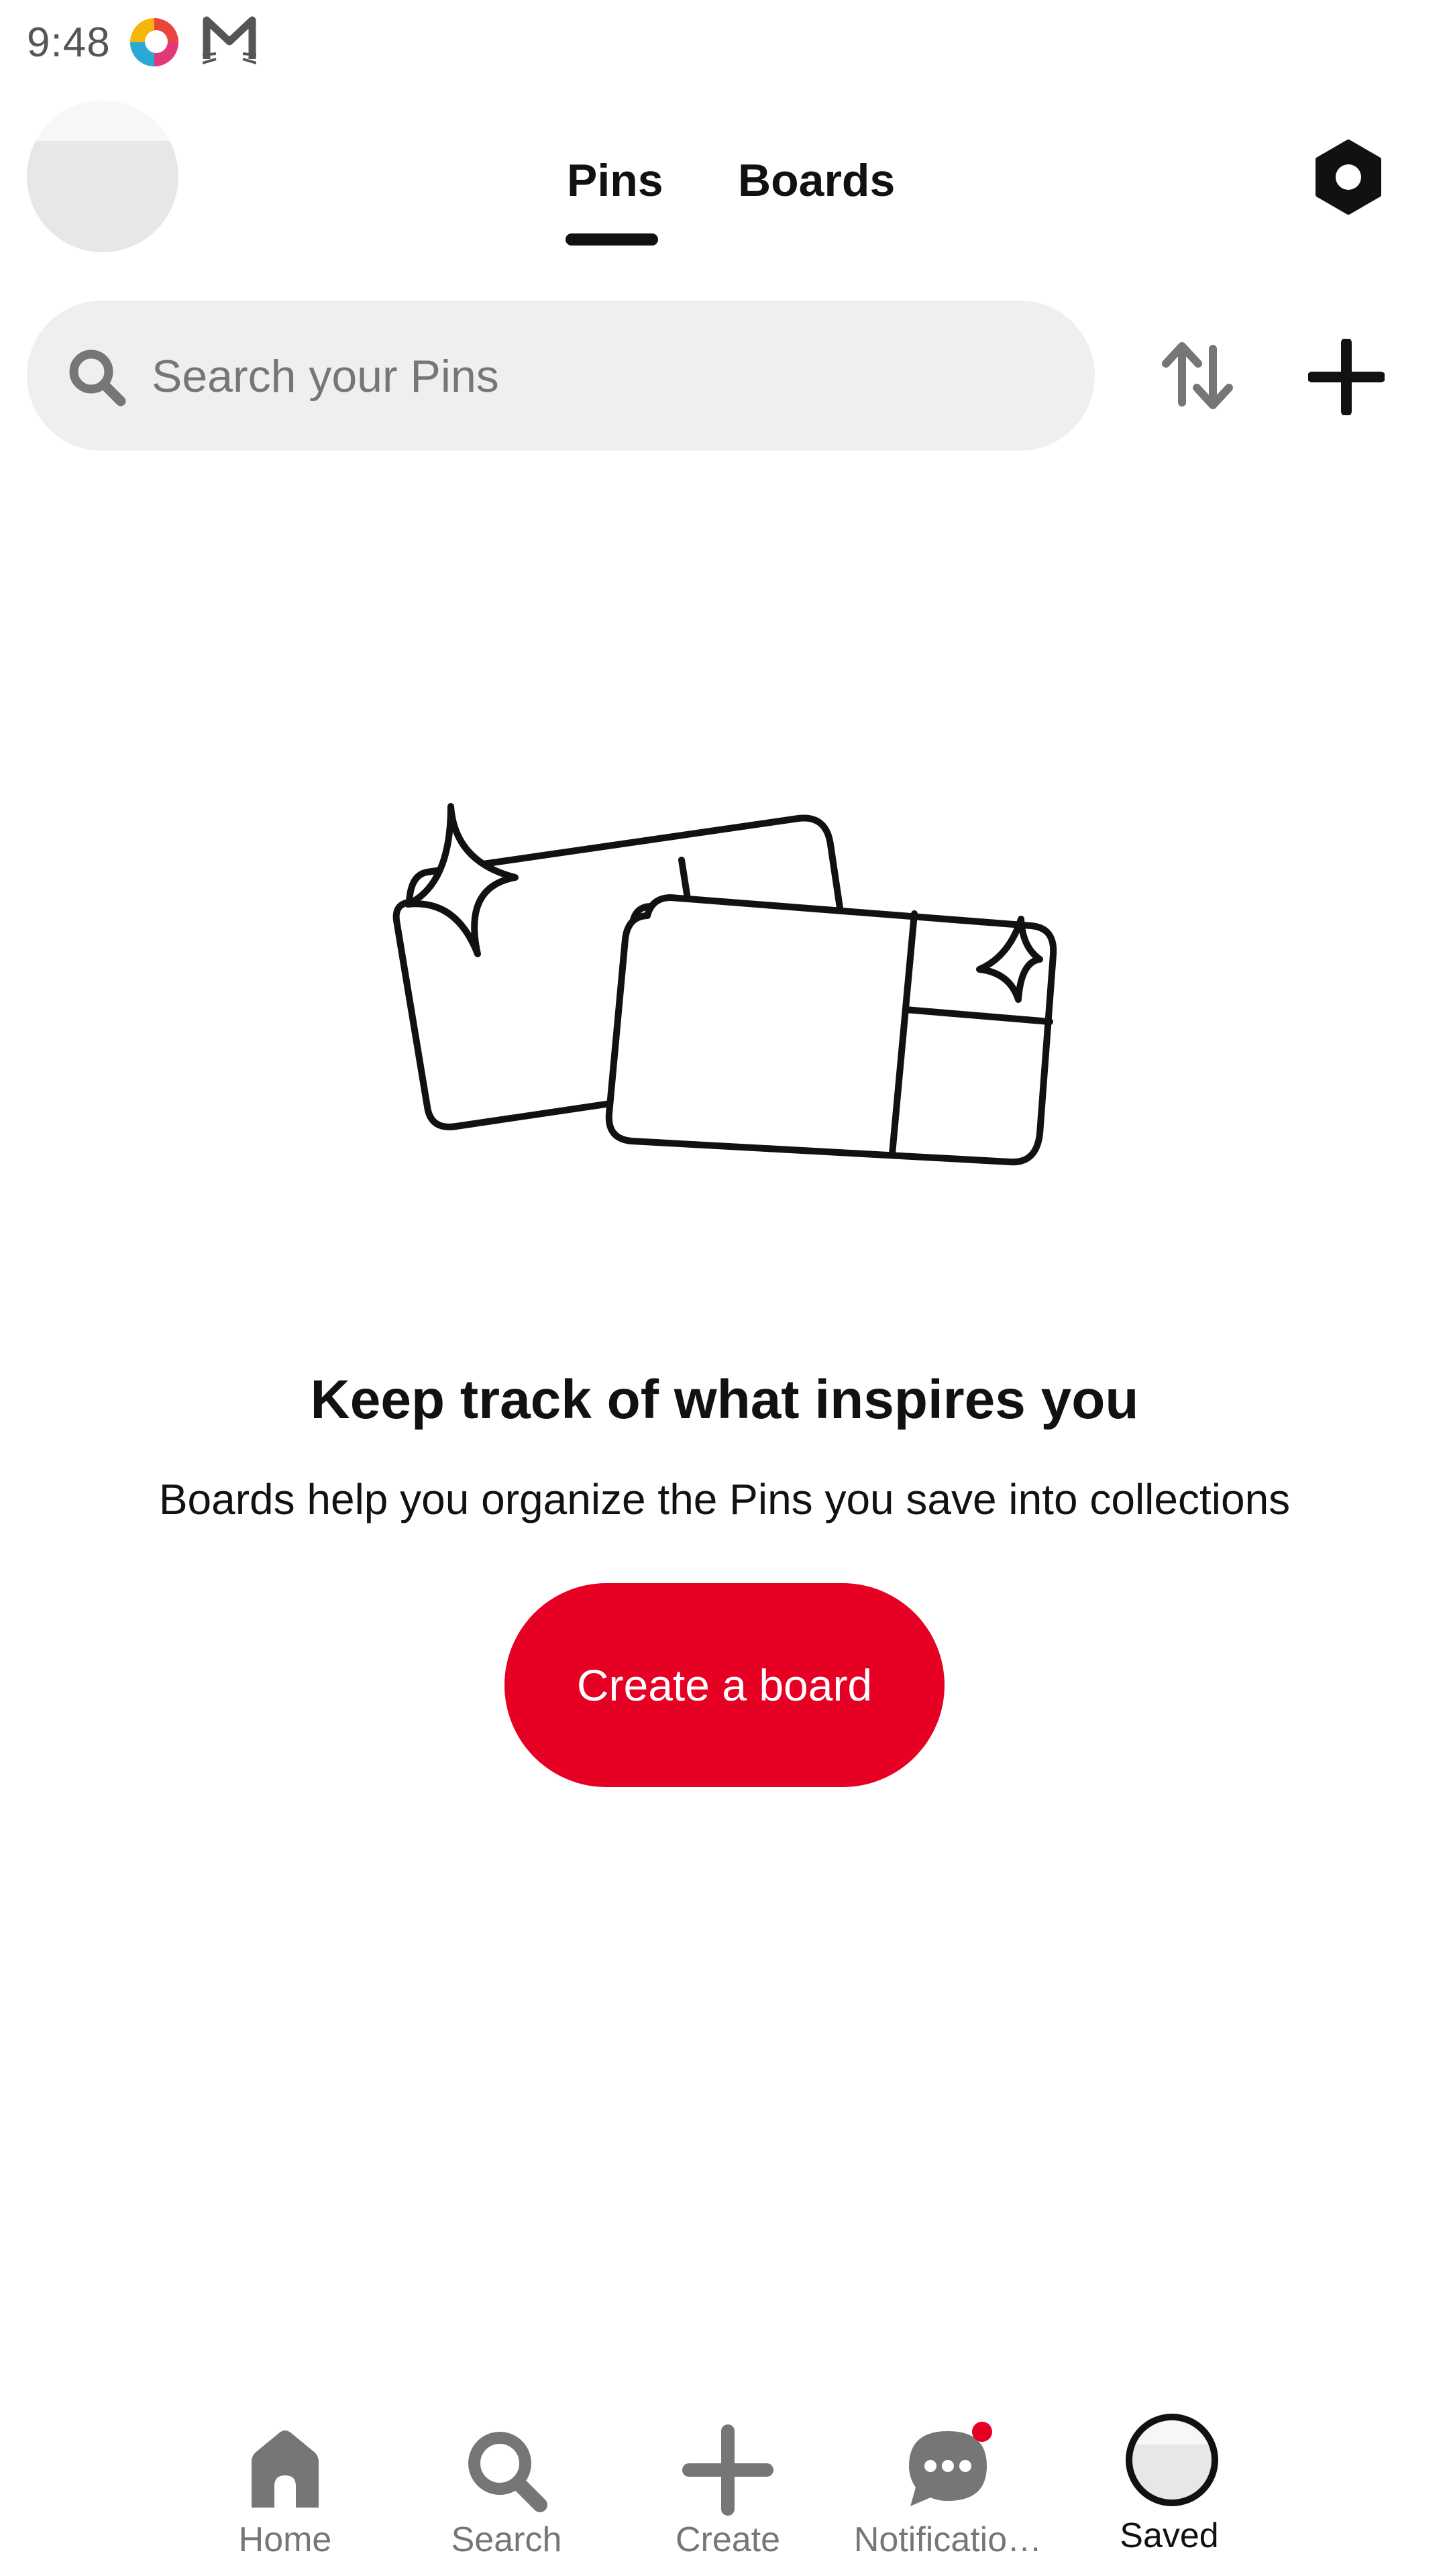 This screenshot has height=2576, width=1449. Describe the element at coordinates (506, 2539) in the screenshot. I see `nav-search-label: Search` at that location.